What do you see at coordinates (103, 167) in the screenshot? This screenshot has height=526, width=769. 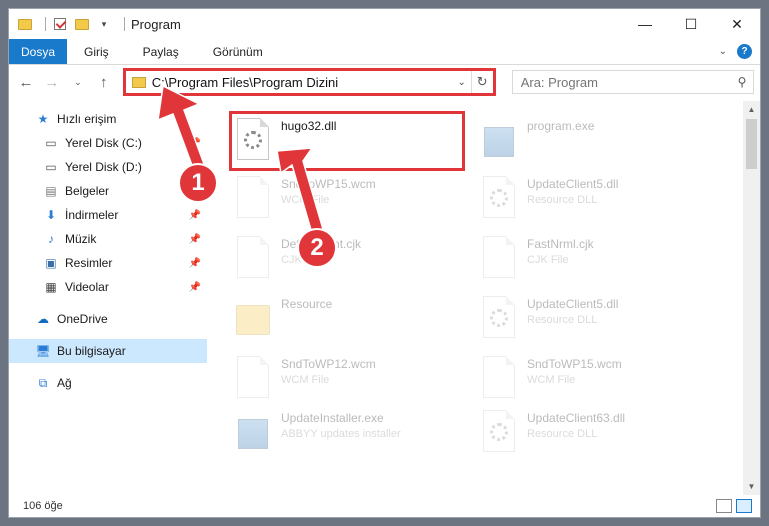 I see `nav-label: Yerel Disk (D:)` at bounding box center [103, 167].